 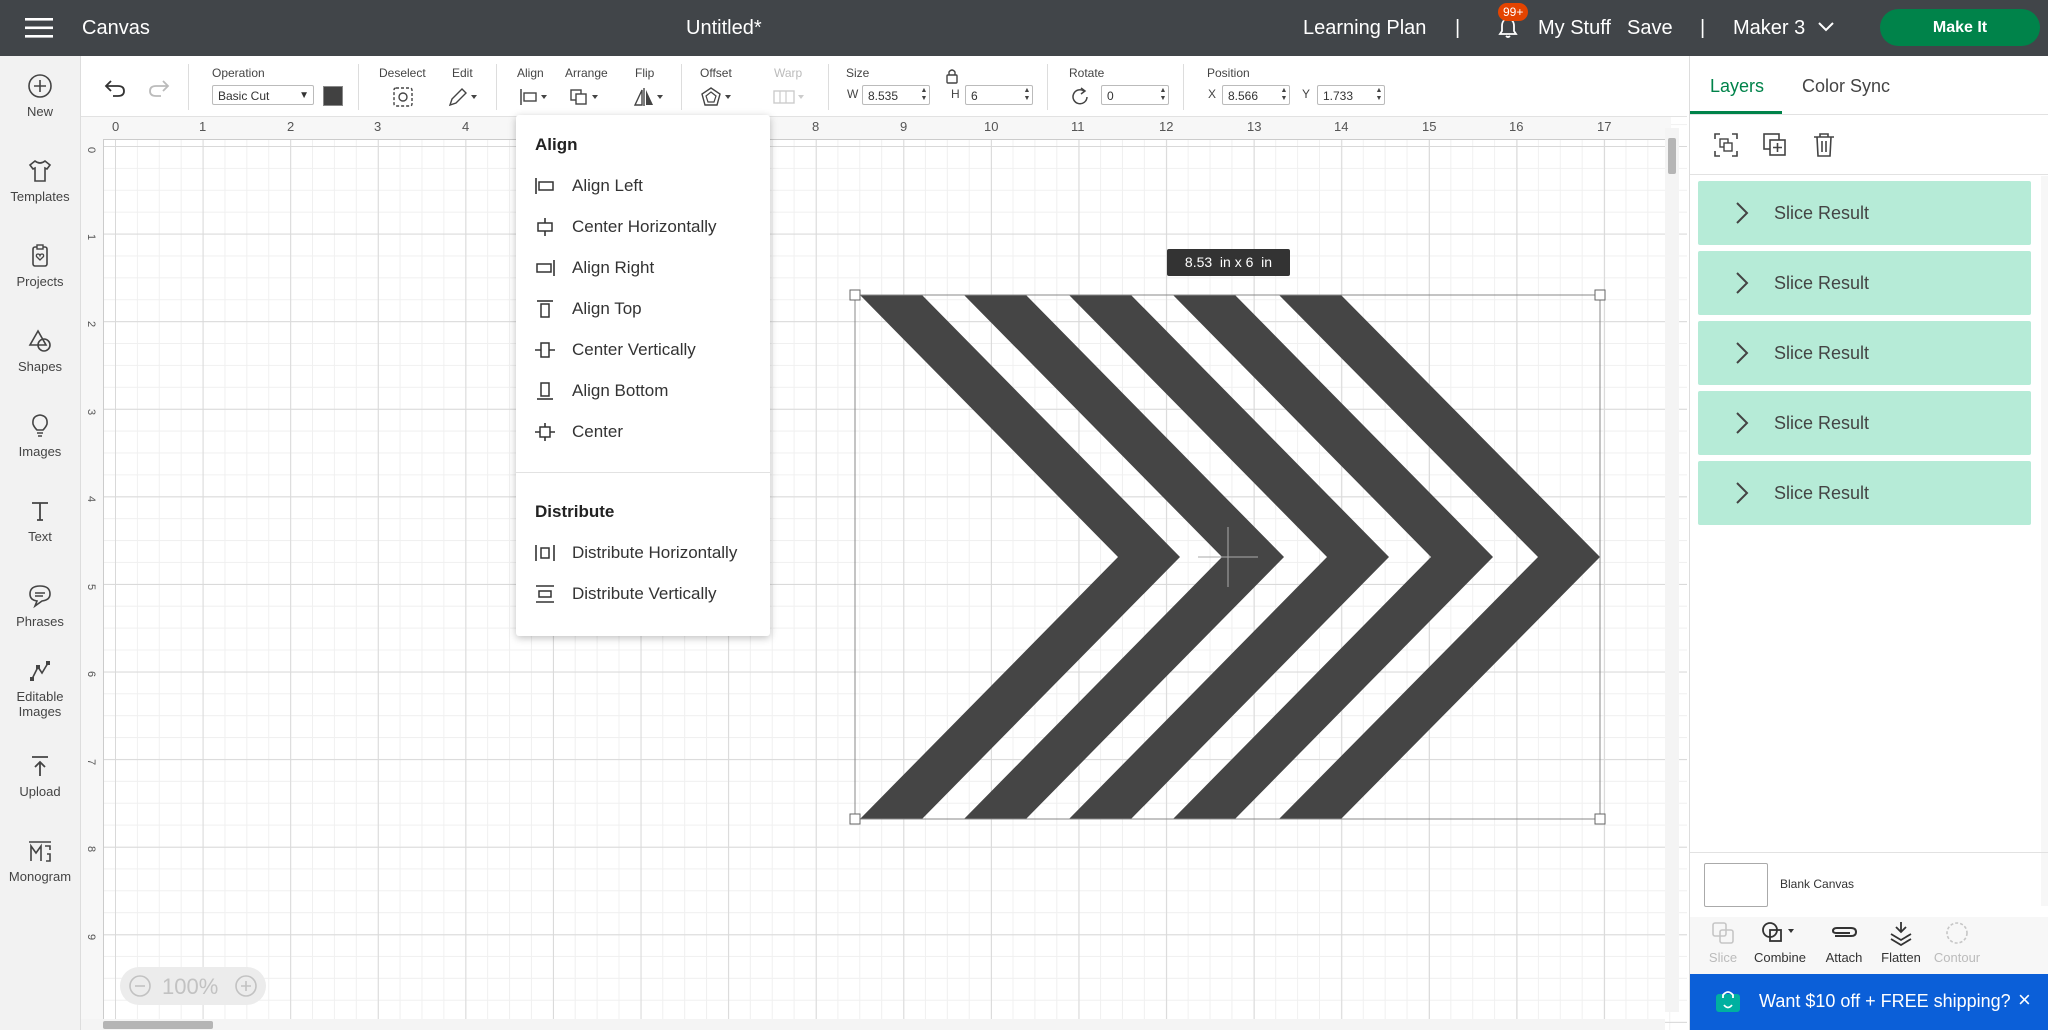 What do you see at coordinates (1957, 933) in the screenshot?
I see `contour-icon` at bounding box center [1957, 933].